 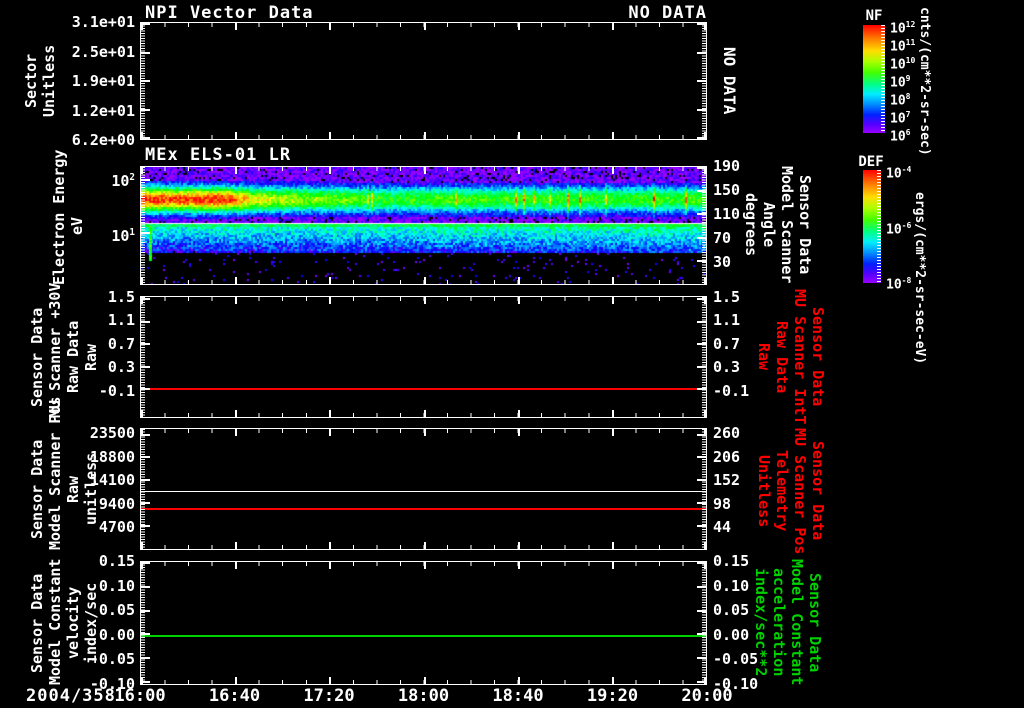 What do you see at coordinates (731, 390) in the screenshot?
I see `tick-label: -0.1` at bounding box center [731, 390].